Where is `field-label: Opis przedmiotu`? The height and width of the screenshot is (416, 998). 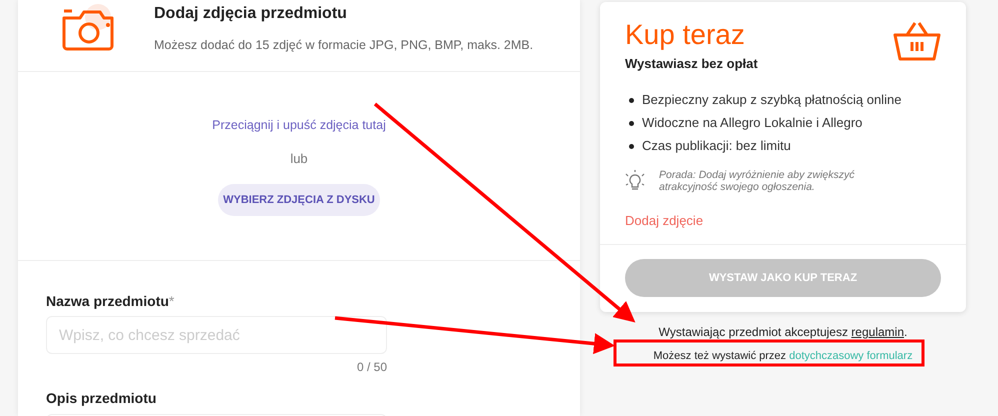 field-label: Opis przedmiotu is located at coordinates (102, 398).